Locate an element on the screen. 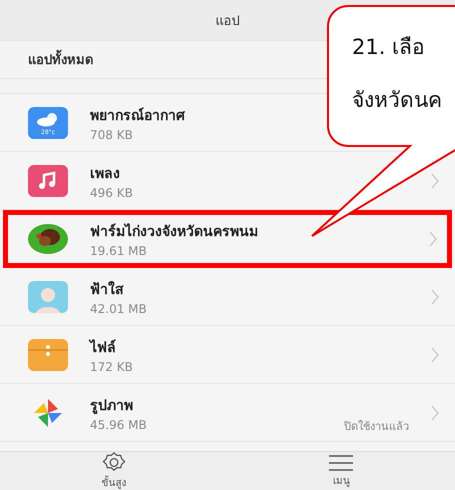 Image resolution: width=455 pixels, height=490 pixels. app-name: ไฟล์ is located at coordinates (103, 348).